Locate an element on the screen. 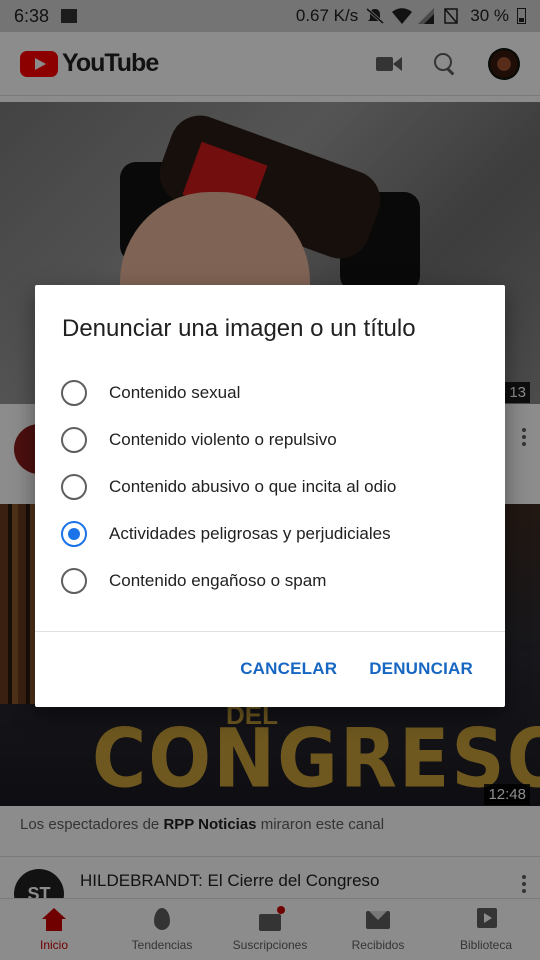 This screenshot has height=960, width=540. cancel-button: CANCELAR is located at coordinates (288, 669).